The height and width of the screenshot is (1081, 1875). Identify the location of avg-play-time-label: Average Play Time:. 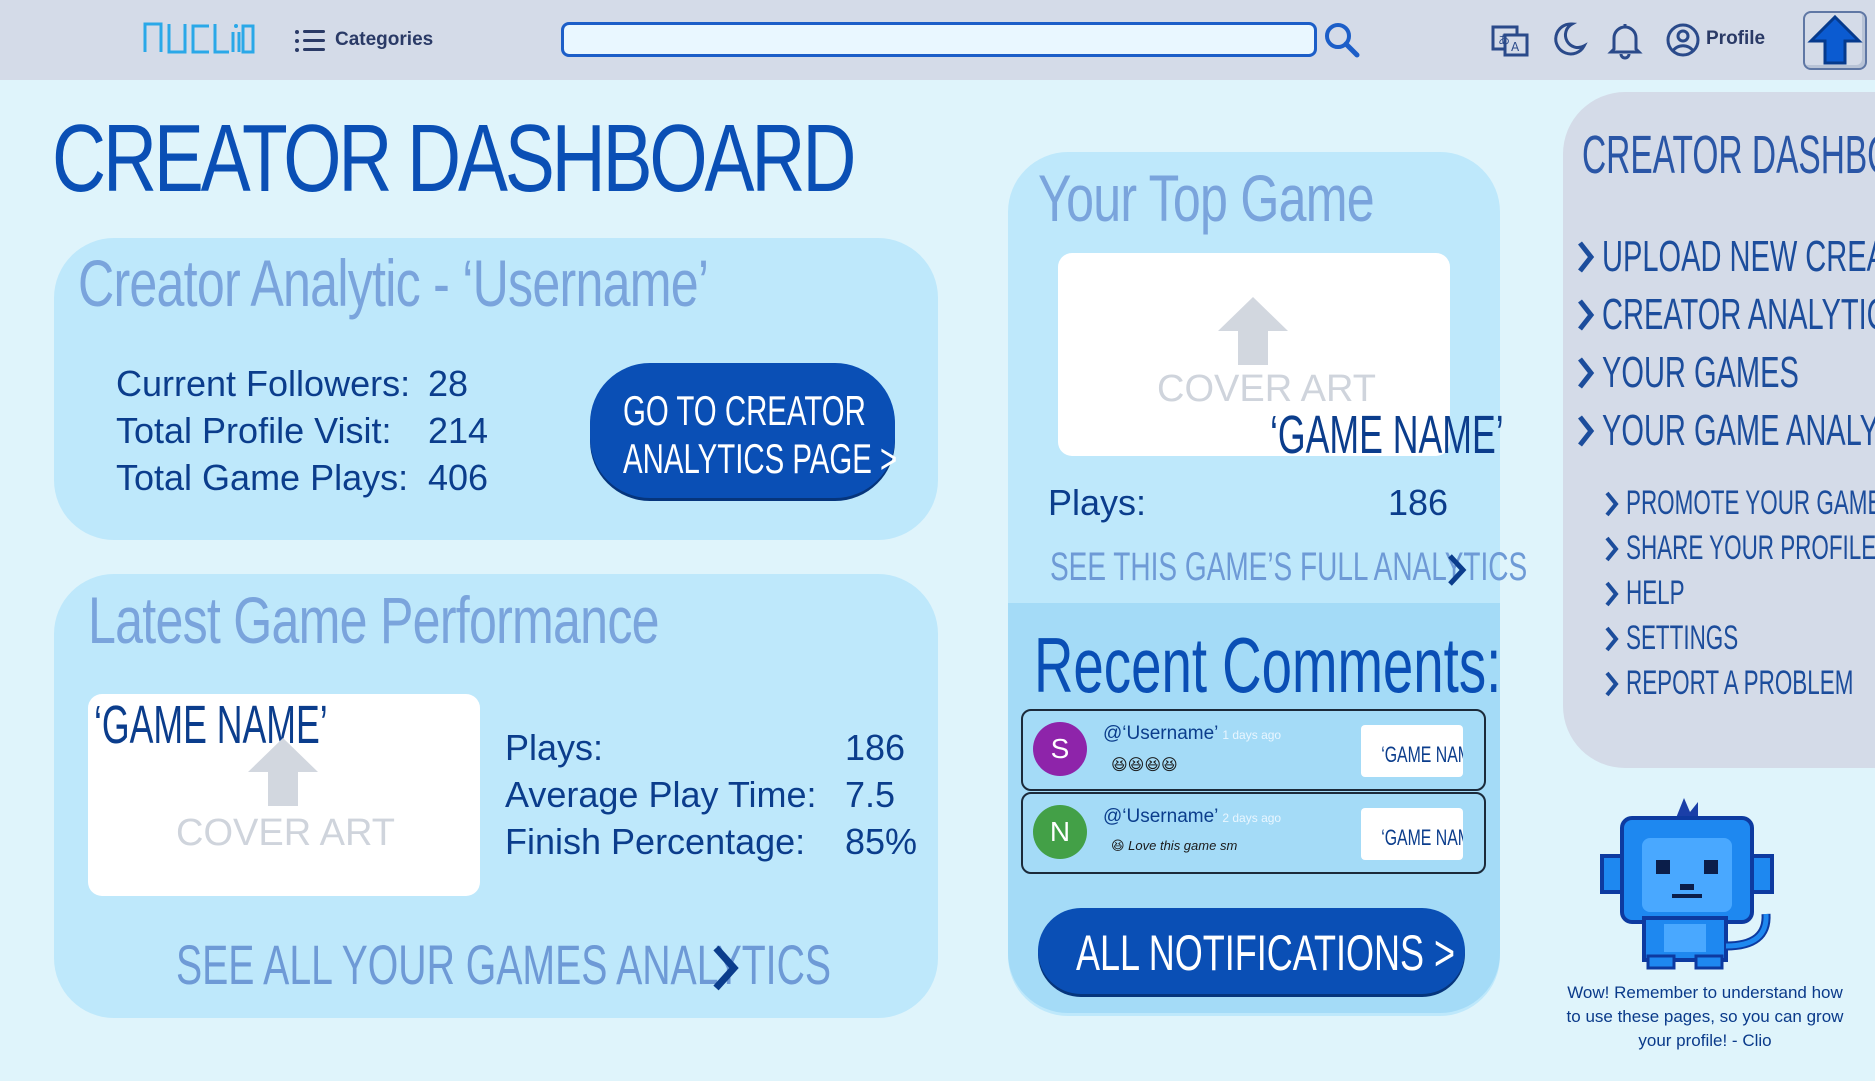
(661, 794).